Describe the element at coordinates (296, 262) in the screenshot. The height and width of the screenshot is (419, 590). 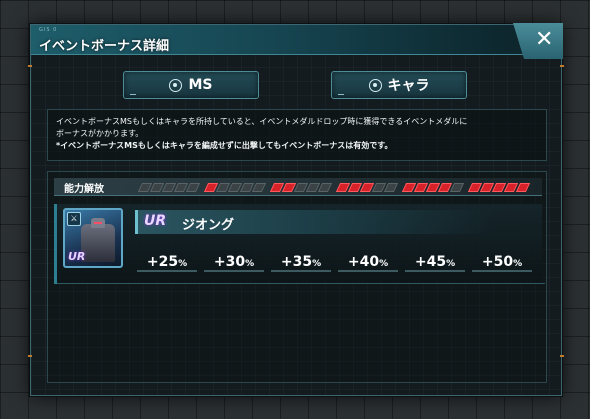
I see `bonus-number: +35` at that location.